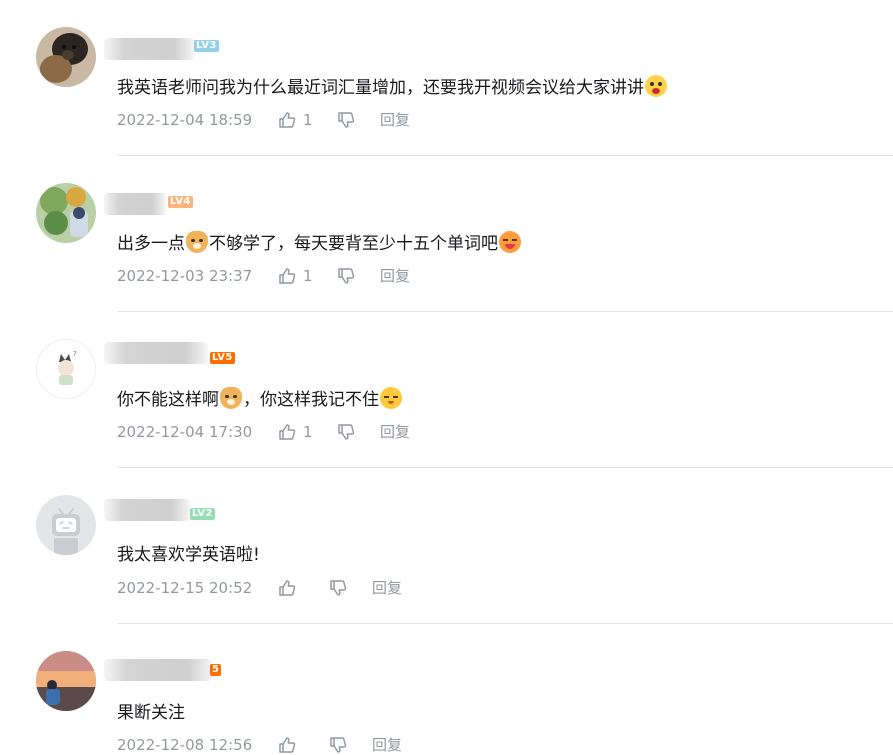 This screenshot has width=893, height=755. Describe the element at coordinates (168, 400) in the screenshot. I see `comment-text-part1: 你不能这样啊` at that location.